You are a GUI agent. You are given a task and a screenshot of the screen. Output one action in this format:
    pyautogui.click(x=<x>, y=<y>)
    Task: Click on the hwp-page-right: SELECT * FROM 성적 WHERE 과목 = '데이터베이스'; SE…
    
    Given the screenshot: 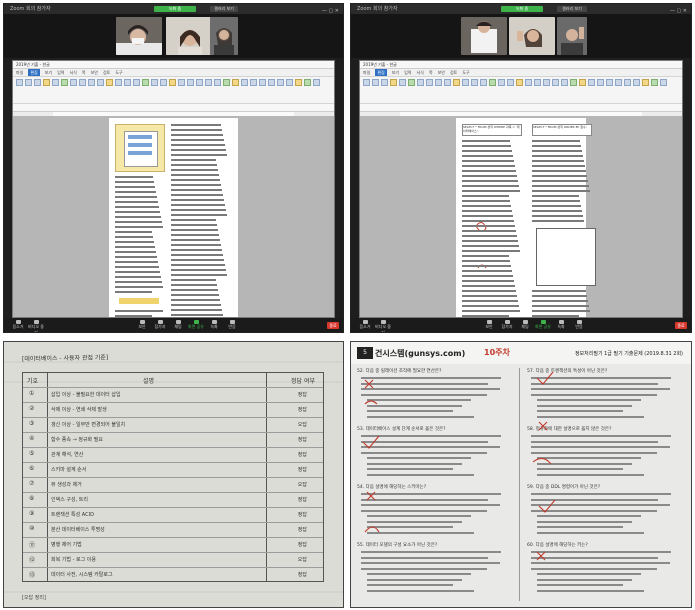 What is the action you would take?
    pyautogui.click(x=526, y=222)
    